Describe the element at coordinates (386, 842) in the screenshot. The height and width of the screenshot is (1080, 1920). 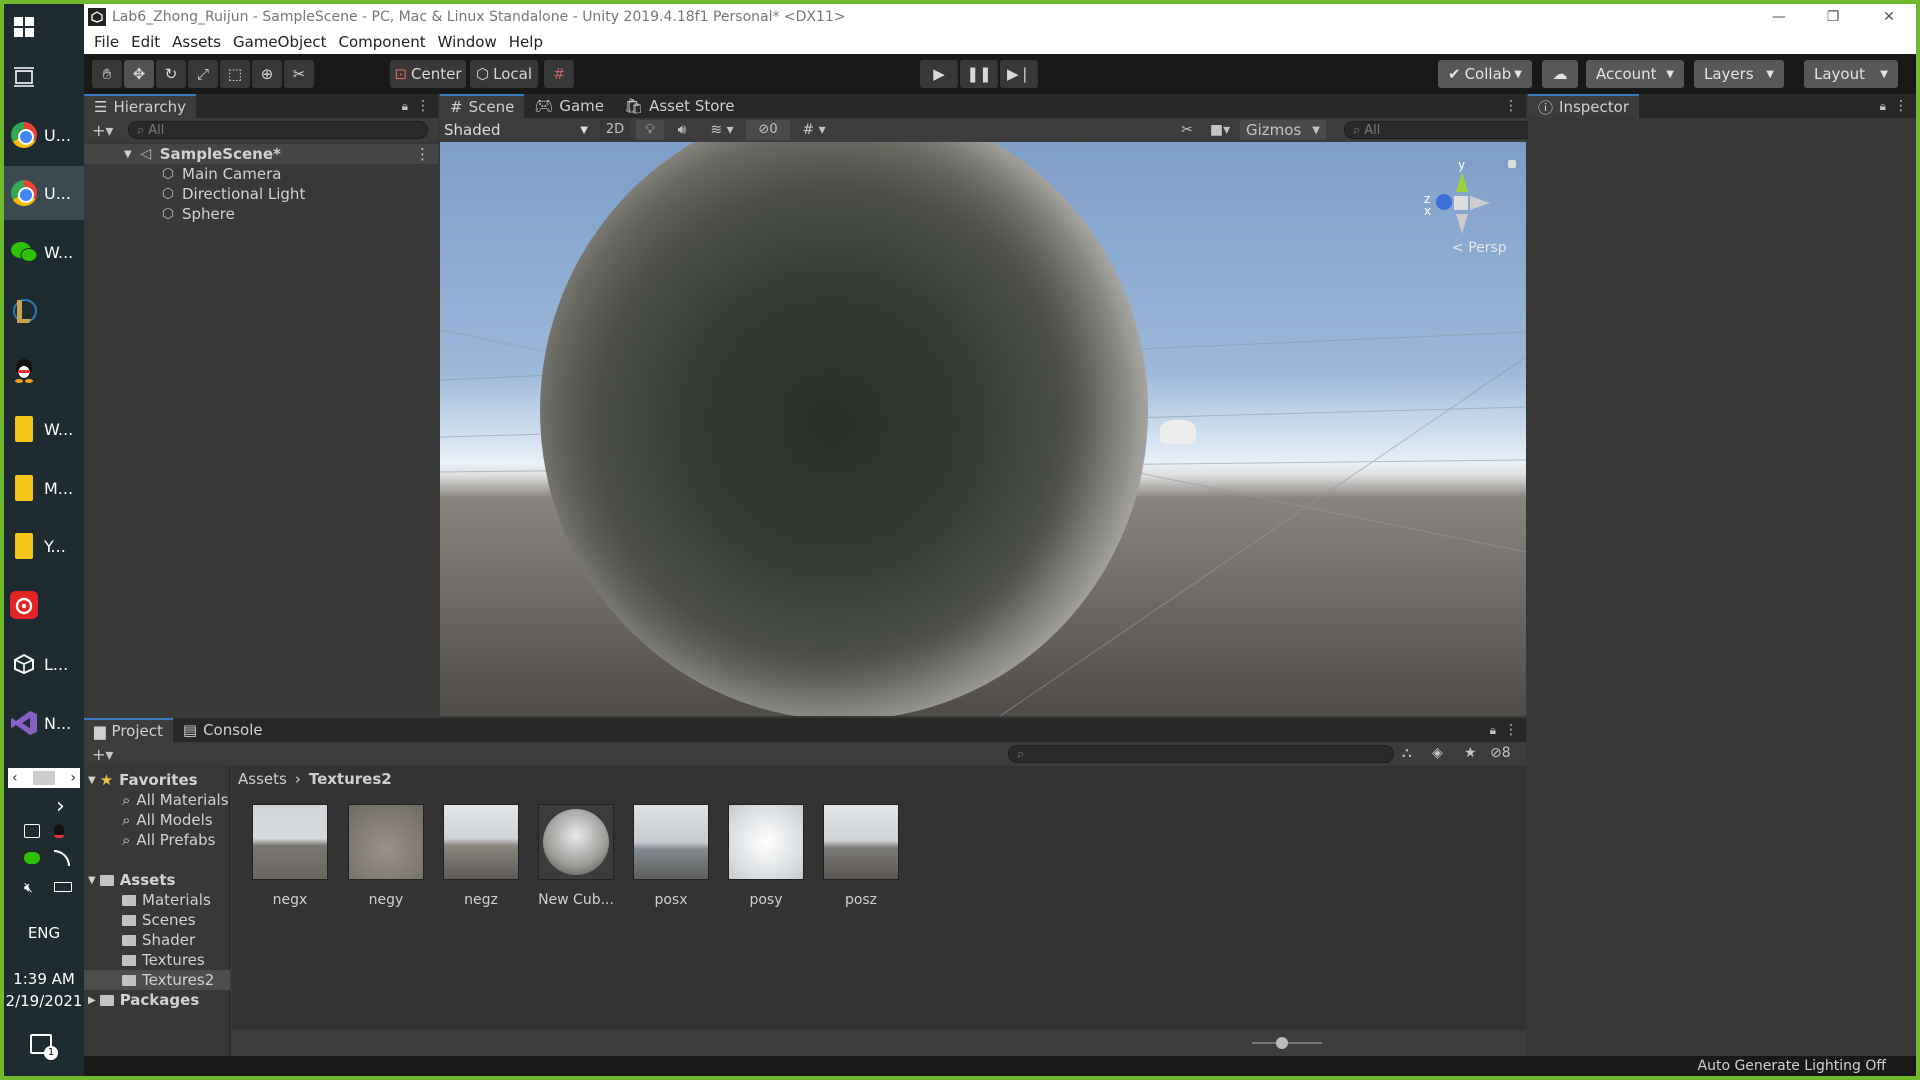
I see `asset-thumbnail-negy` at that location.